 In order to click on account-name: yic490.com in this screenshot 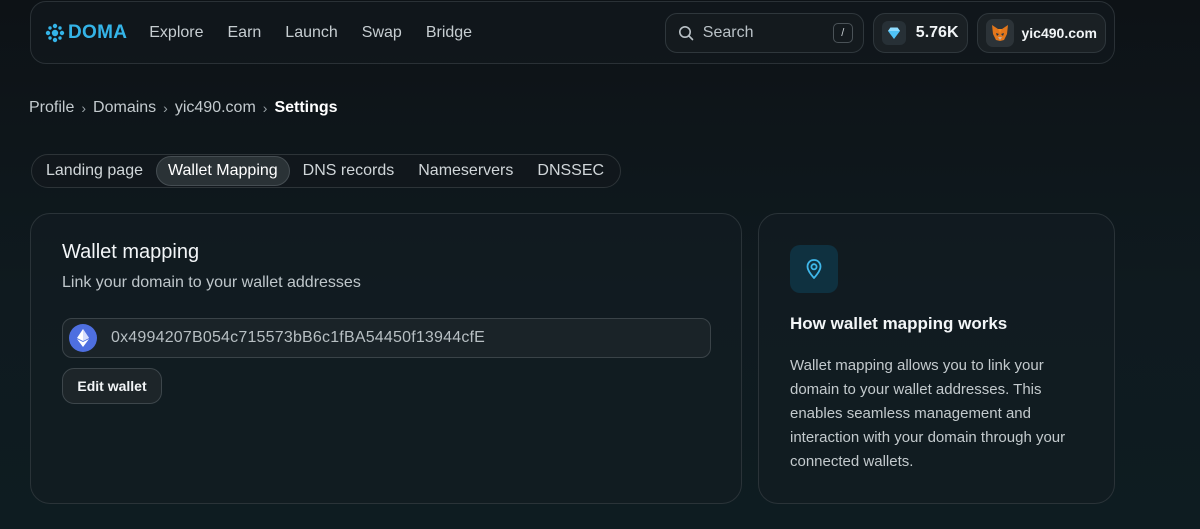, I will do `click(1059, 32)`.